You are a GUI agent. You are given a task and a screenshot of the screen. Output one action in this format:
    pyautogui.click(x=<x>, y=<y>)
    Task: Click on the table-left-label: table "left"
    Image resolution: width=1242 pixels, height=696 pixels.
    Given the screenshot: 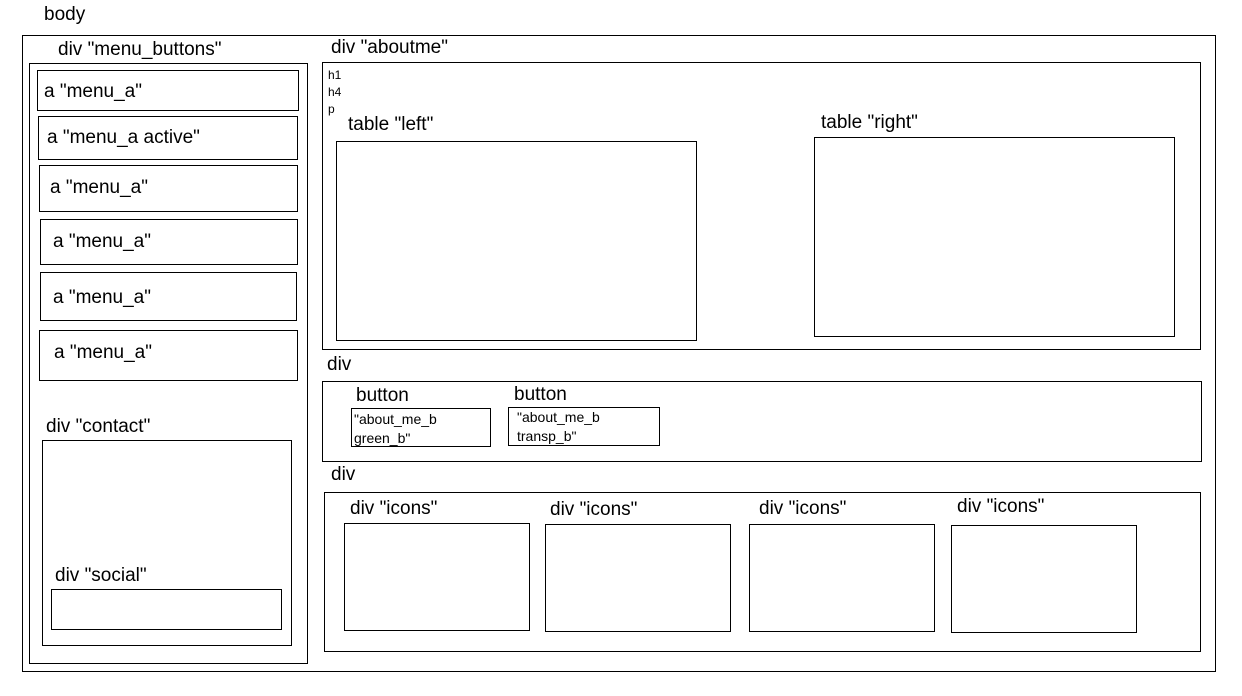 What is the action you would take?
    pyautogui.click(x=391, y=124)
    